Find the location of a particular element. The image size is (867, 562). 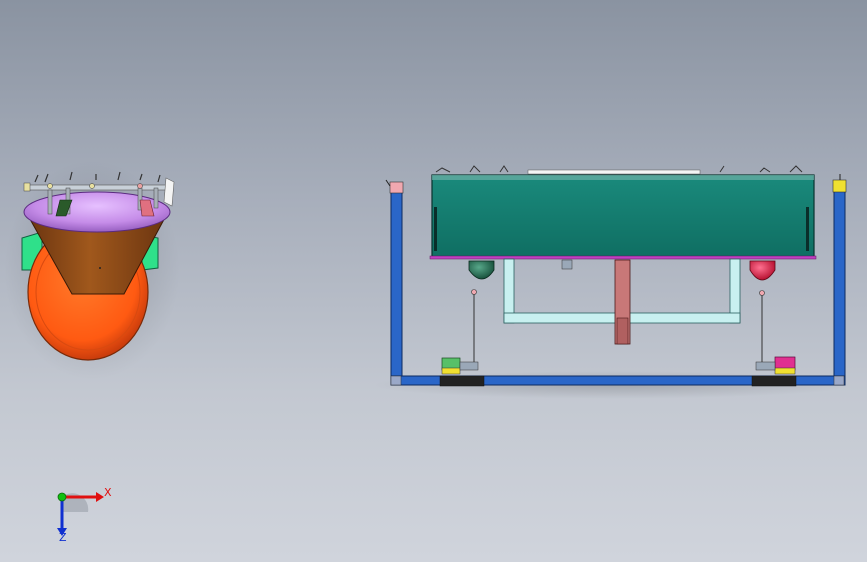

coordinate-triad-icon: X Z is located at coordinates (84, 515).